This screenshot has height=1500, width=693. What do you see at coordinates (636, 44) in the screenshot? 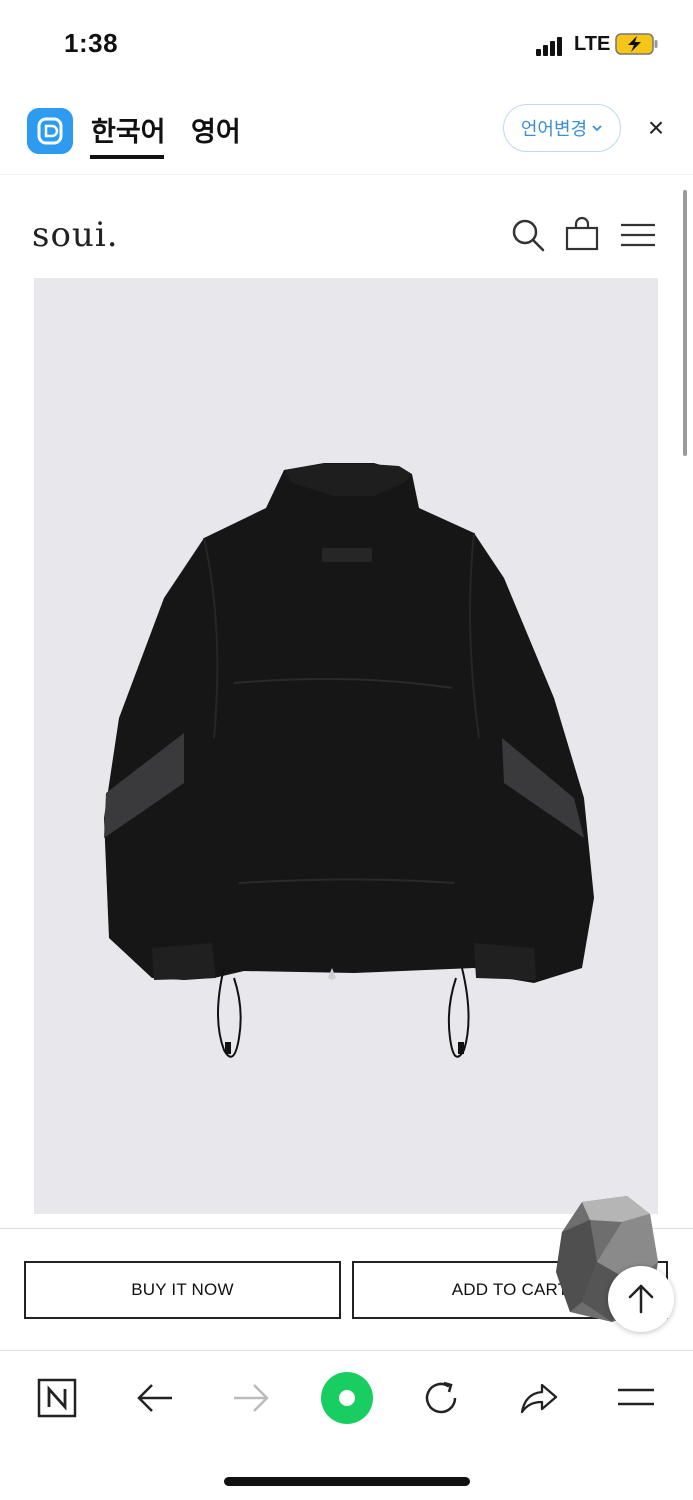
I see `battery-charging-icon` at bounding box center [636, 44].